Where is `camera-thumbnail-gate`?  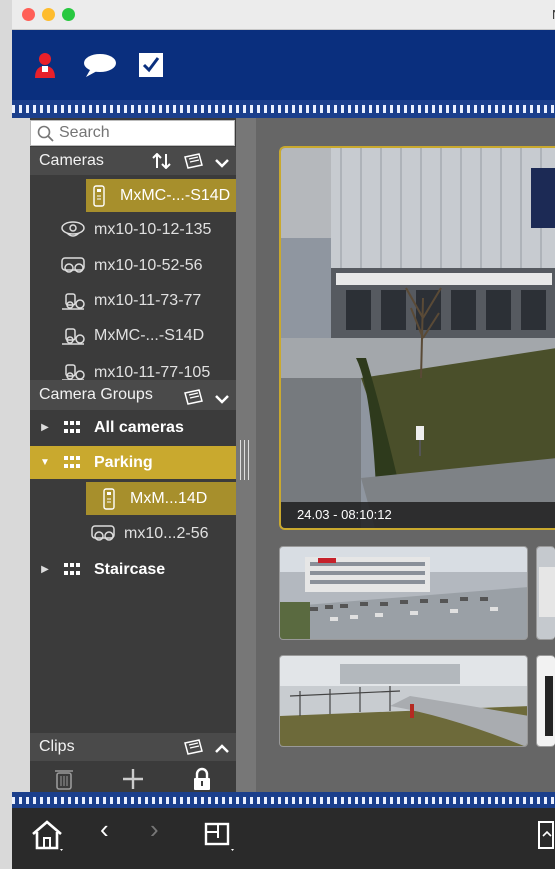 camera-thumbnail-gate is located at coordinates (403, 701).